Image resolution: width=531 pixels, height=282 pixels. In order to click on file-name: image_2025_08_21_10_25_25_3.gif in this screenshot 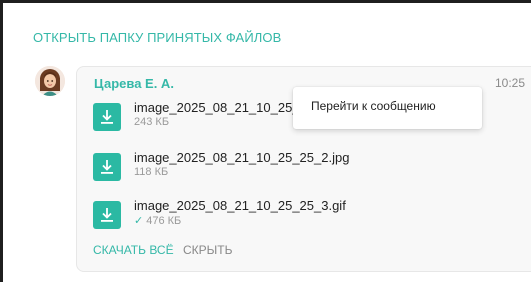, I will do `click(240, 205)`.